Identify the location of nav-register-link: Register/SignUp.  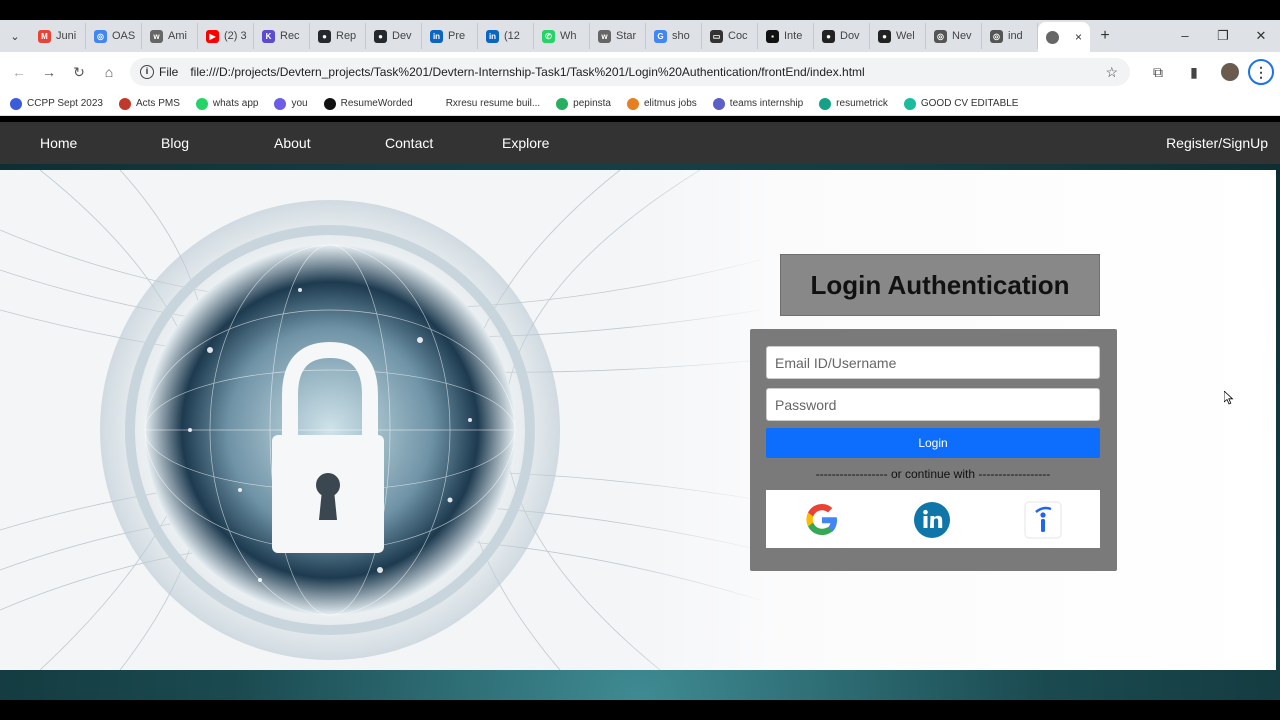
(1217, 143).